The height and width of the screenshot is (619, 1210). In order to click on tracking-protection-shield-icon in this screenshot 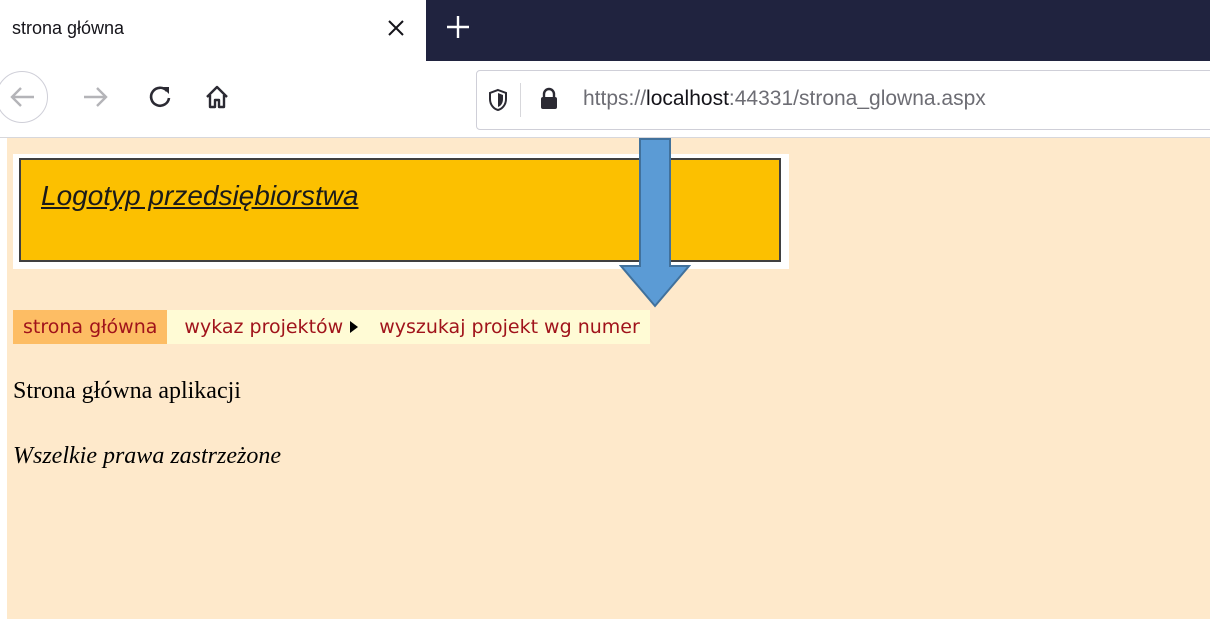, I will do `click(498, 100)`.